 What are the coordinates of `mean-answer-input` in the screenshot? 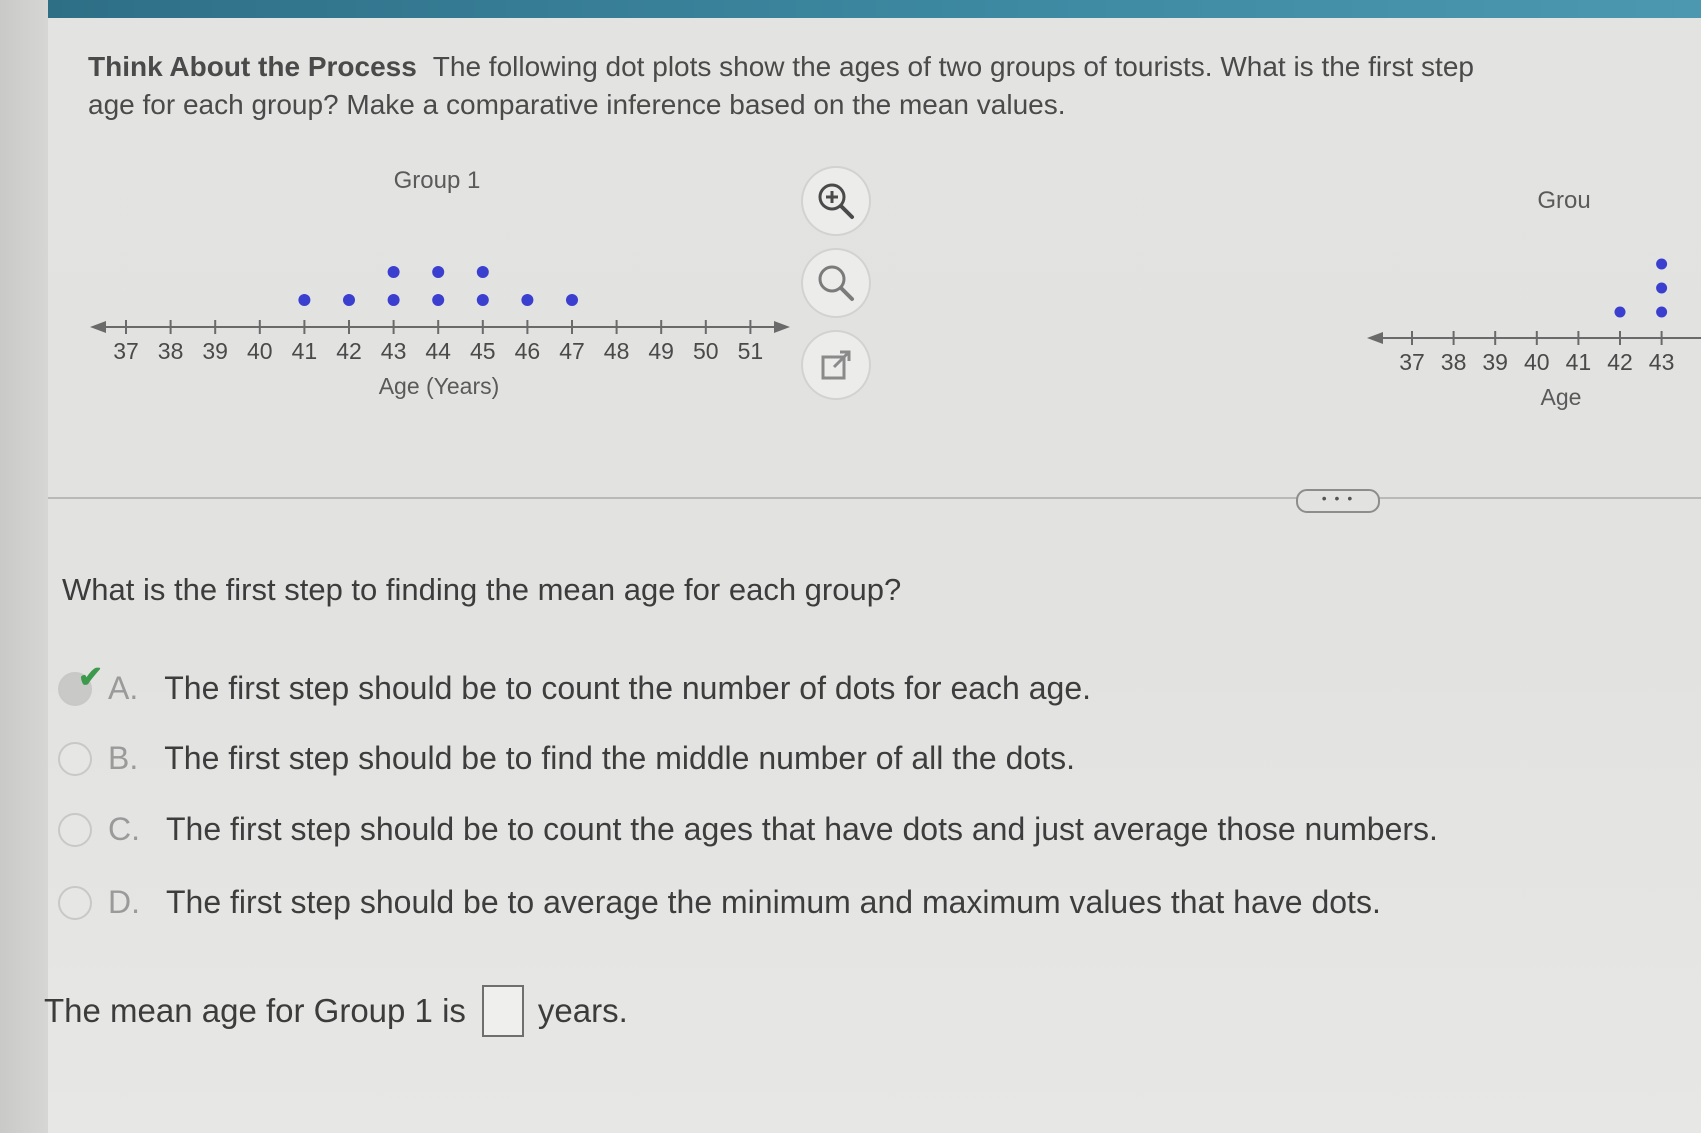 It's located at (502, 1011).